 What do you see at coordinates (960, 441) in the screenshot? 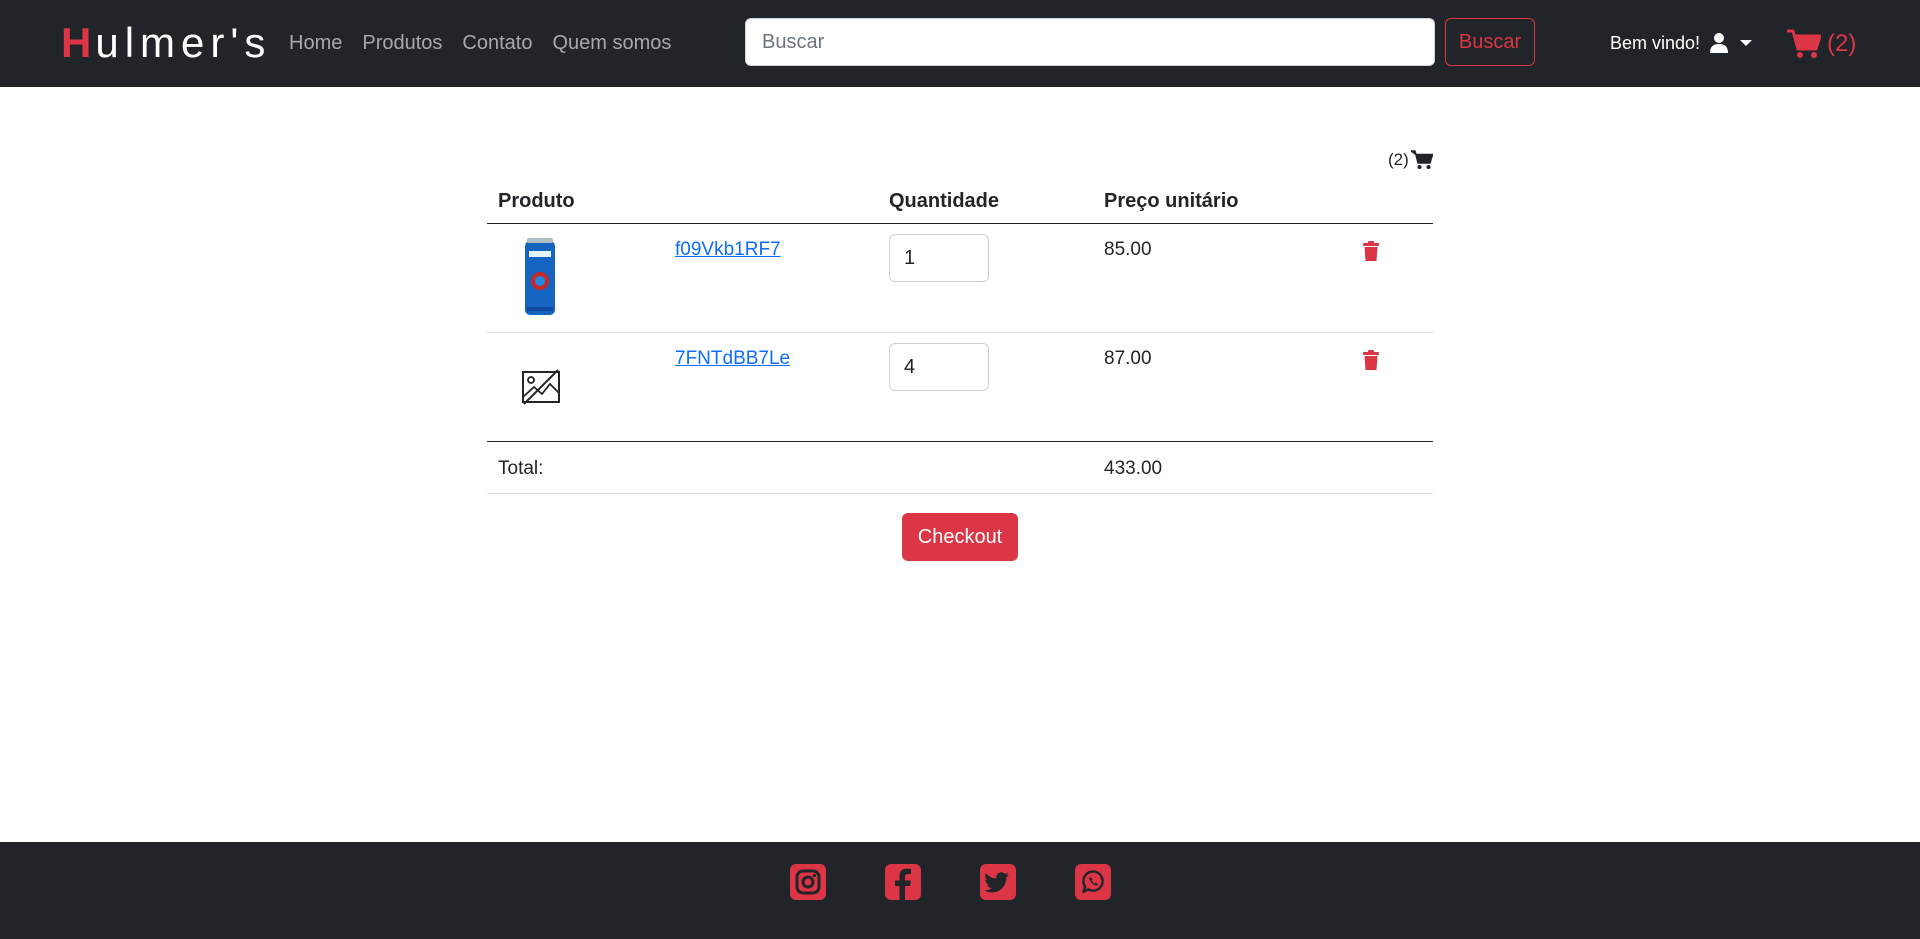
I see `total-divider` at bounding box center [960, 441].